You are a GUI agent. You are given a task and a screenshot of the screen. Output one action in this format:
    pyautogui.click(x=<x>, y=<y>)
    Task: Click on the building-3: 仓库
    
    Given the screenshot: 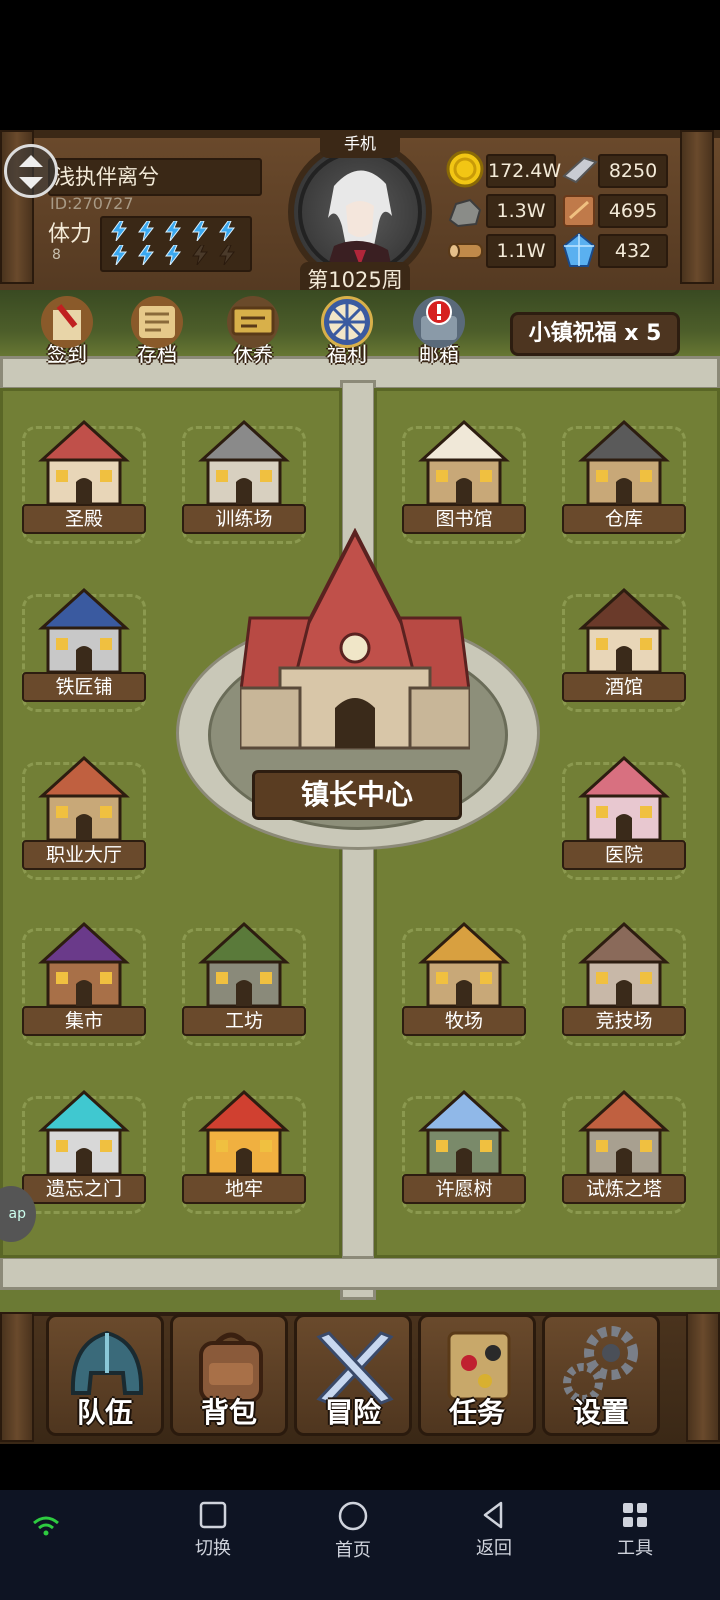 What is the action you would take?
    pyautogui.click(x=624, y=481)
    